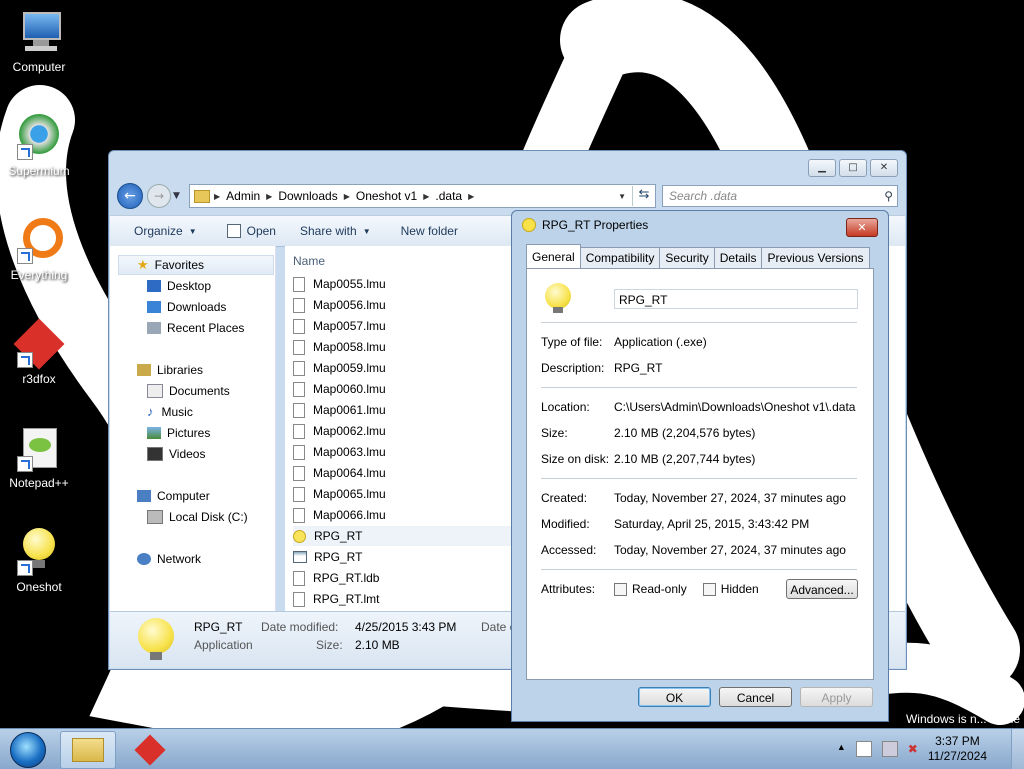 Image resolution: width=1024 pixels, height=769 pixels. Describe the element at coordinates (853, 168) in the screenshot. I see `maximize-button: □` at that location.